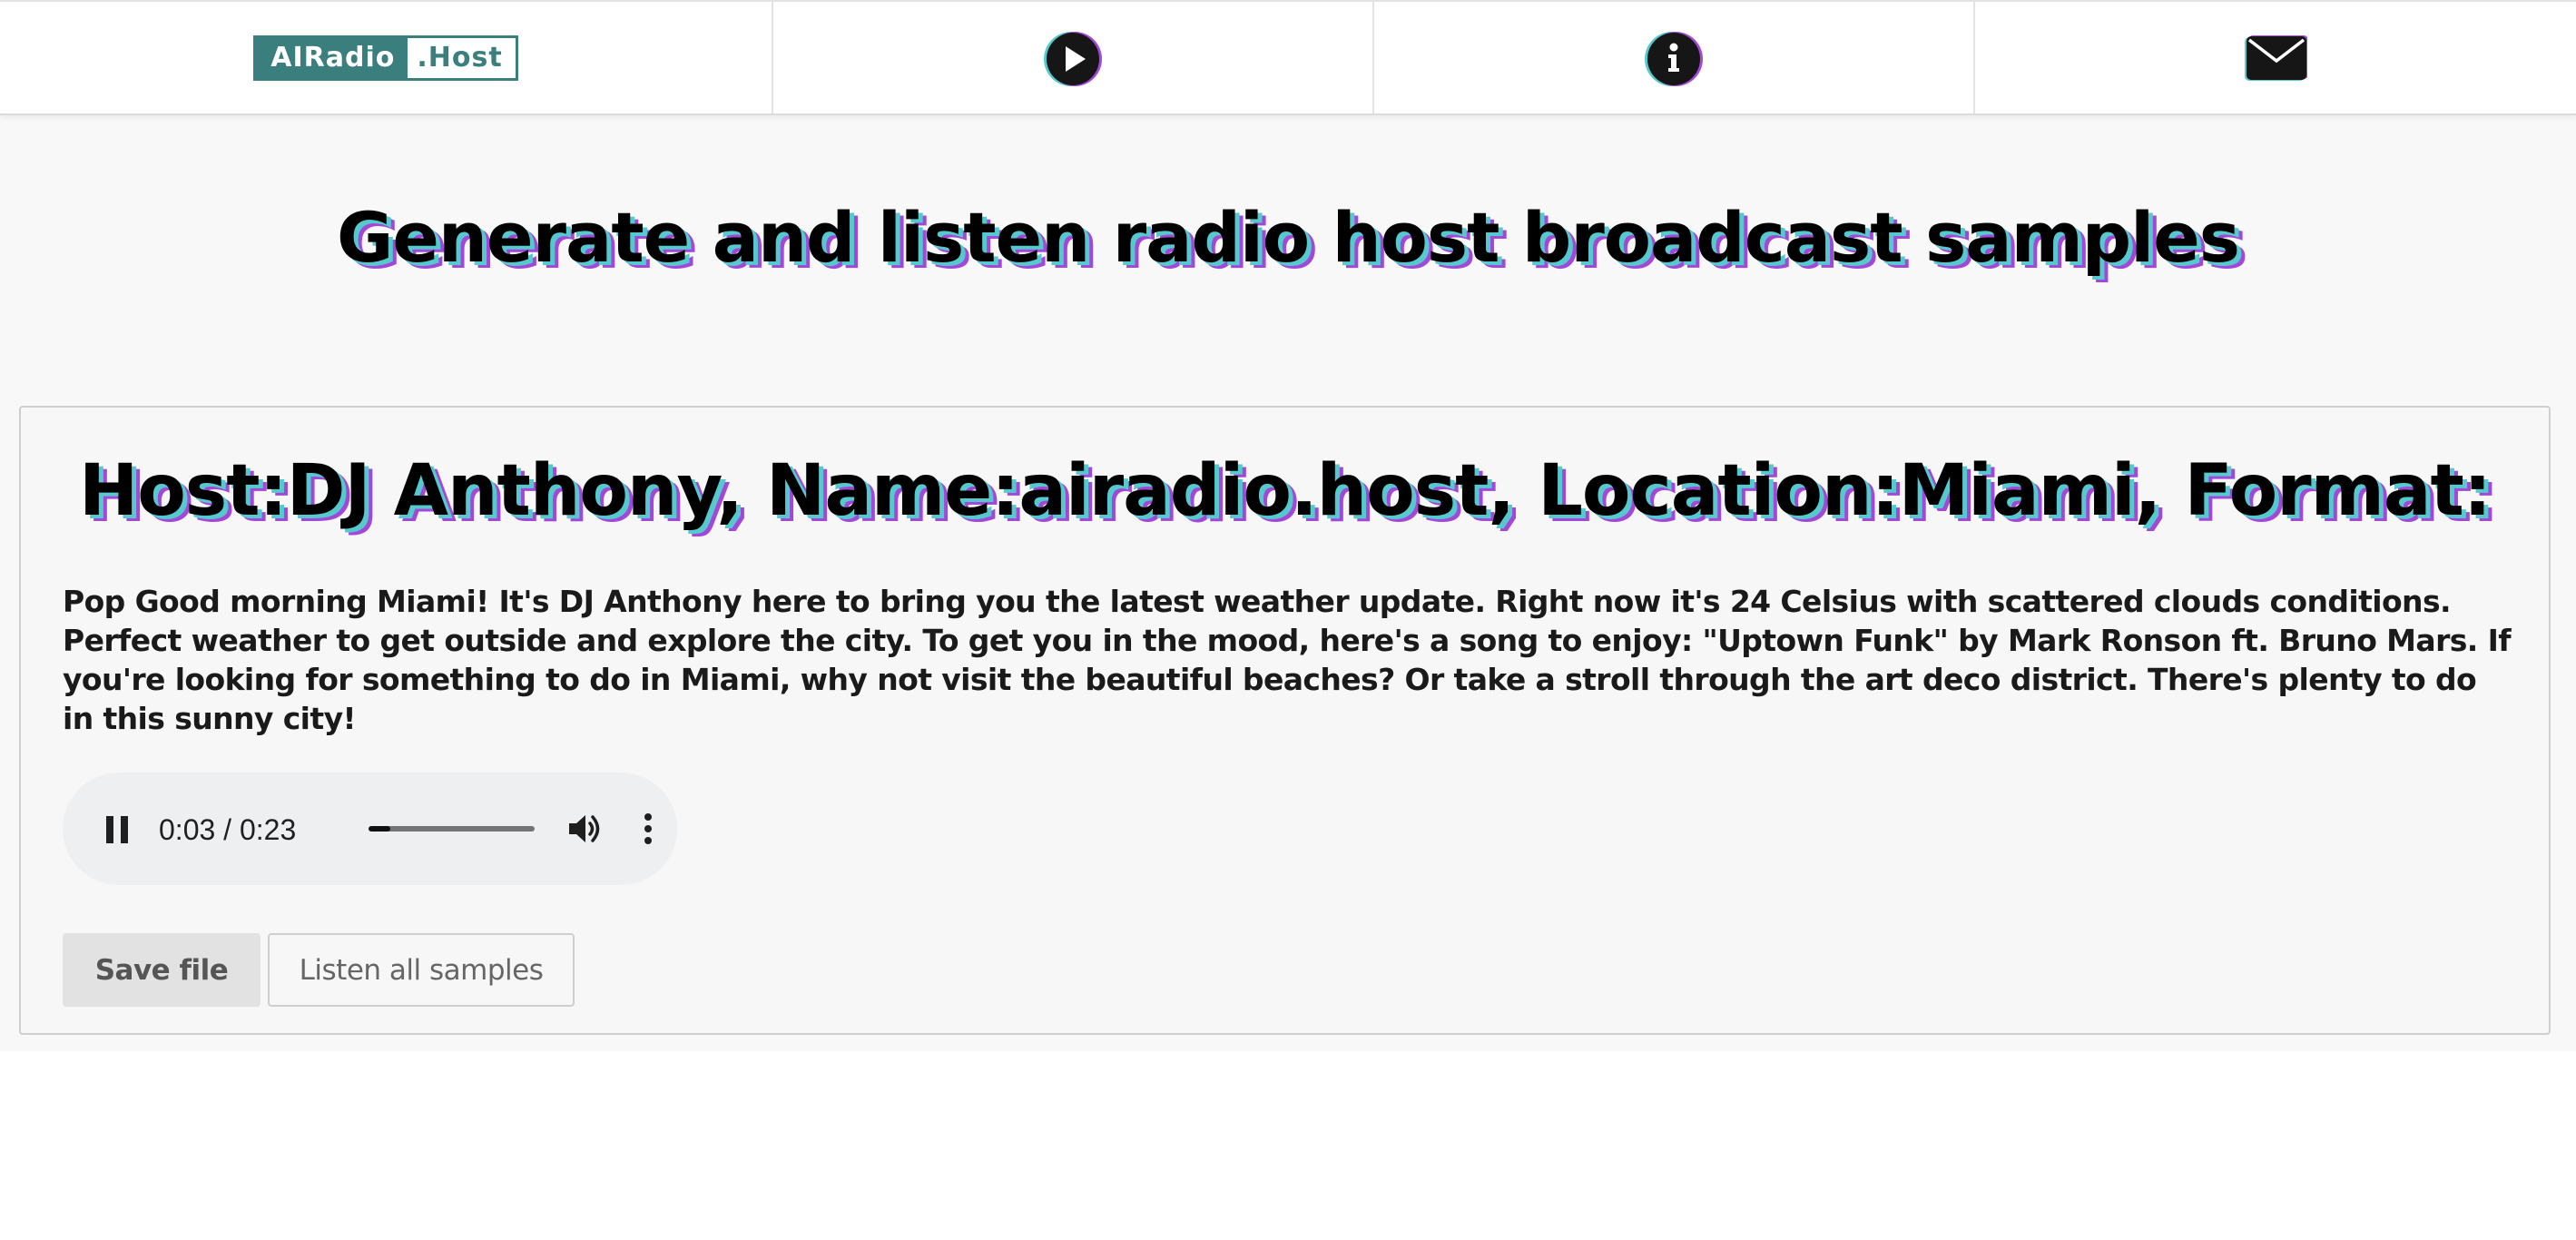 The height and width of the screenshot is (1240, 2576). I want to click on info-circle-icon, so click(1674, 58).